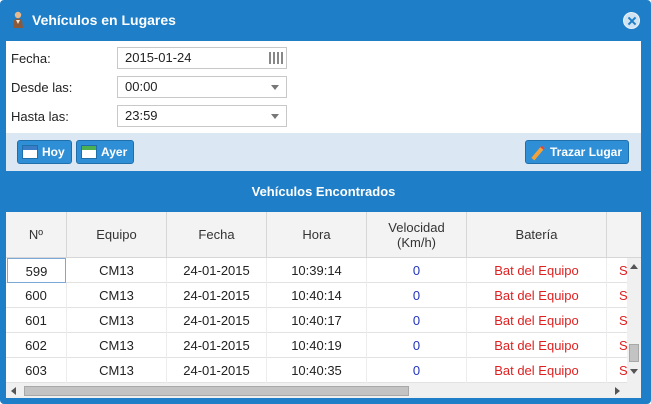 The image size is (651, 404). I want to click on column-header-extra, so click(624, 234).